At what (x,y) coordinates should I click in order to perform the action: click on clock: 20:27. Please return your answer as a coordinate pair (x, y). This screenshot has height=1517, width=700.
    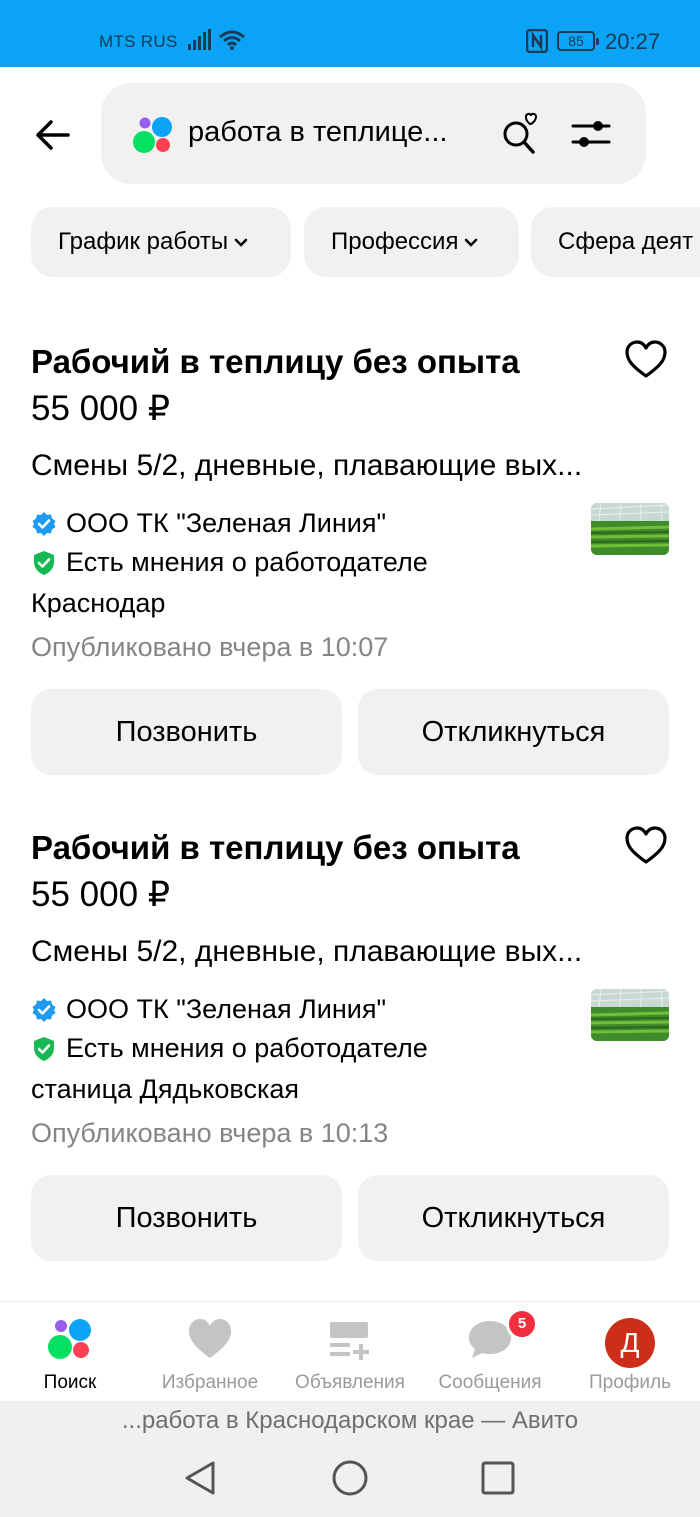
    Looking at the image, I should click on (633, 41).